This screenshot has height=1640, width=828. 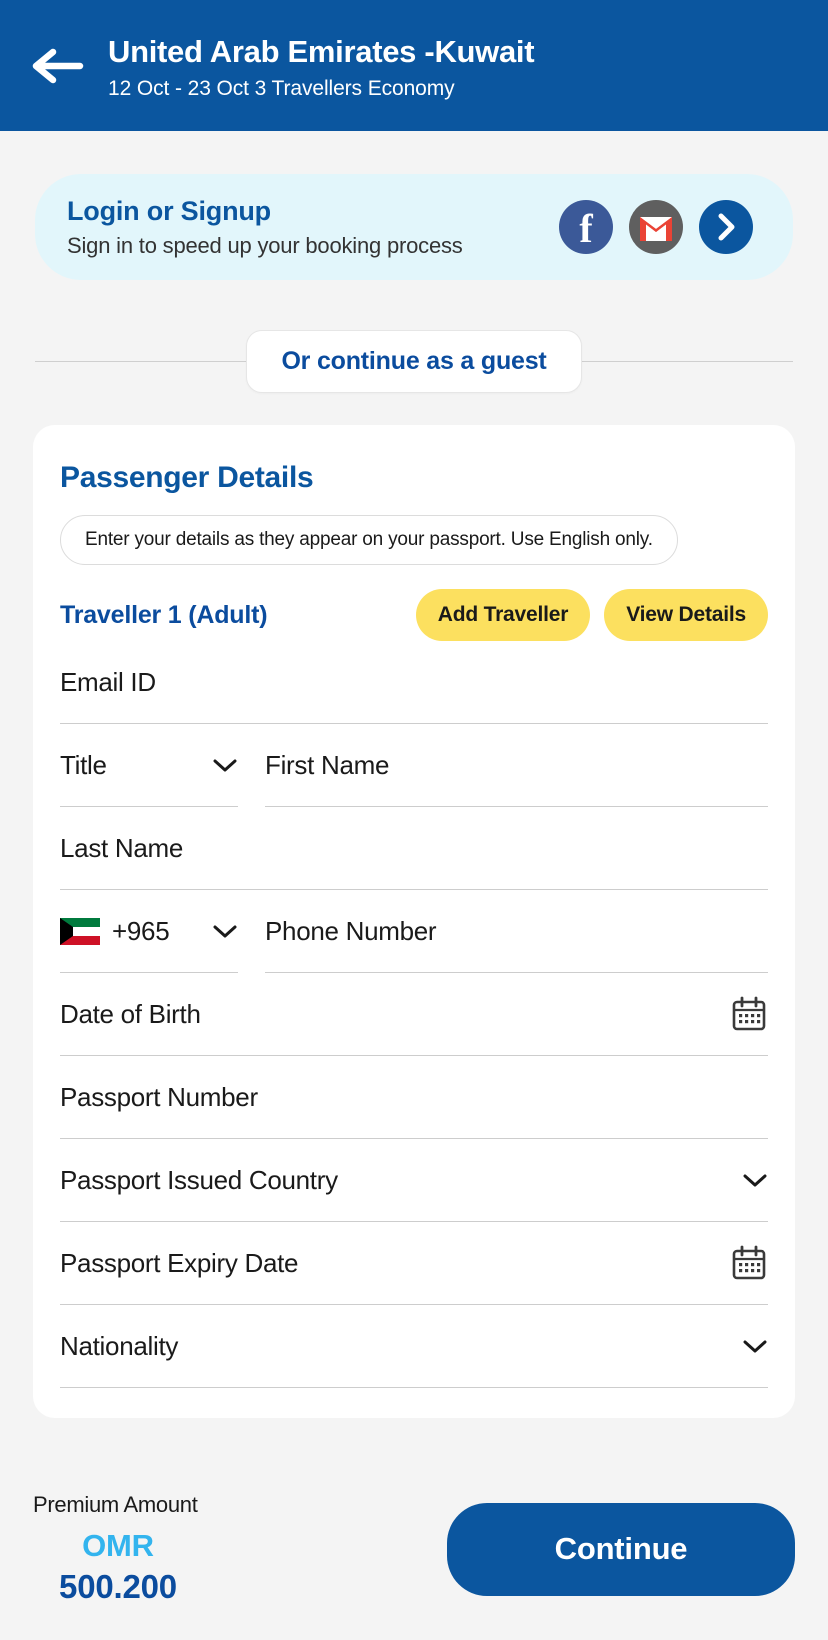 I want to click on guest-divider: Or continue as a guest, so click(x=414, y=361).